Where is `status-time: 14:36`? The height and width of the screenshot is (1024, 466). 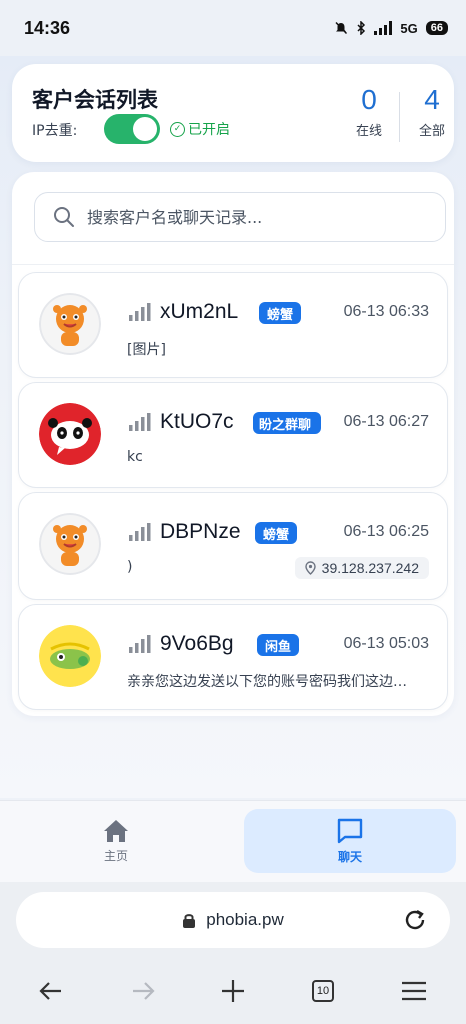
status-time: 14:36 is located at coordinates (47, 27).